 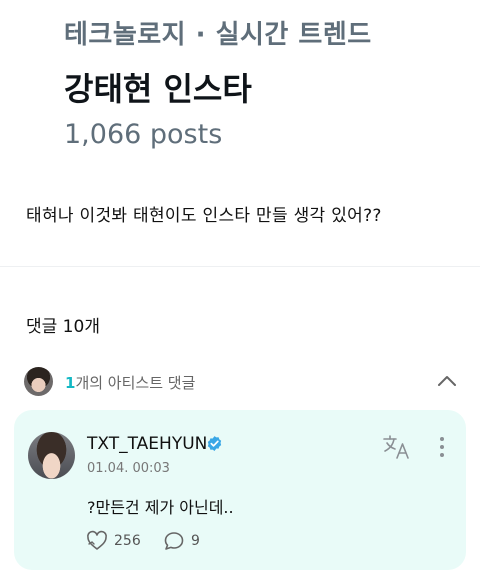 What do you see at coordinates (240, 266) in the screenshot?
I see `divider` at bounding box center [240, 266].